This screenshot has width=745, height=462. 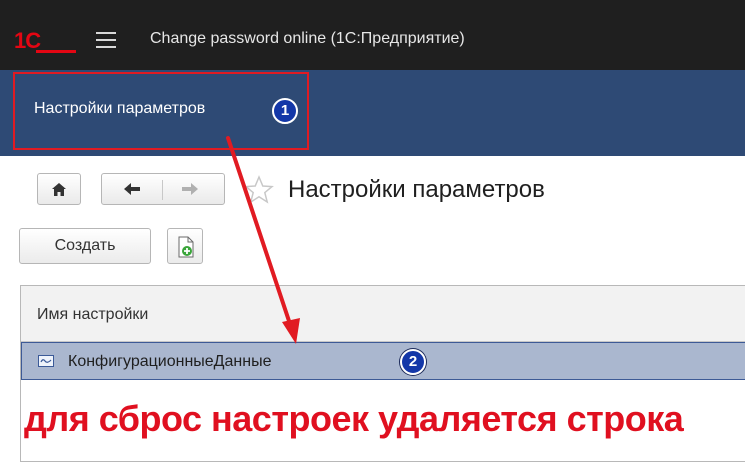 What do you see at coordinates (416, 189) in the screenshot?
I see `page-title: Настройки параметров` at bounding box center [416, 189].